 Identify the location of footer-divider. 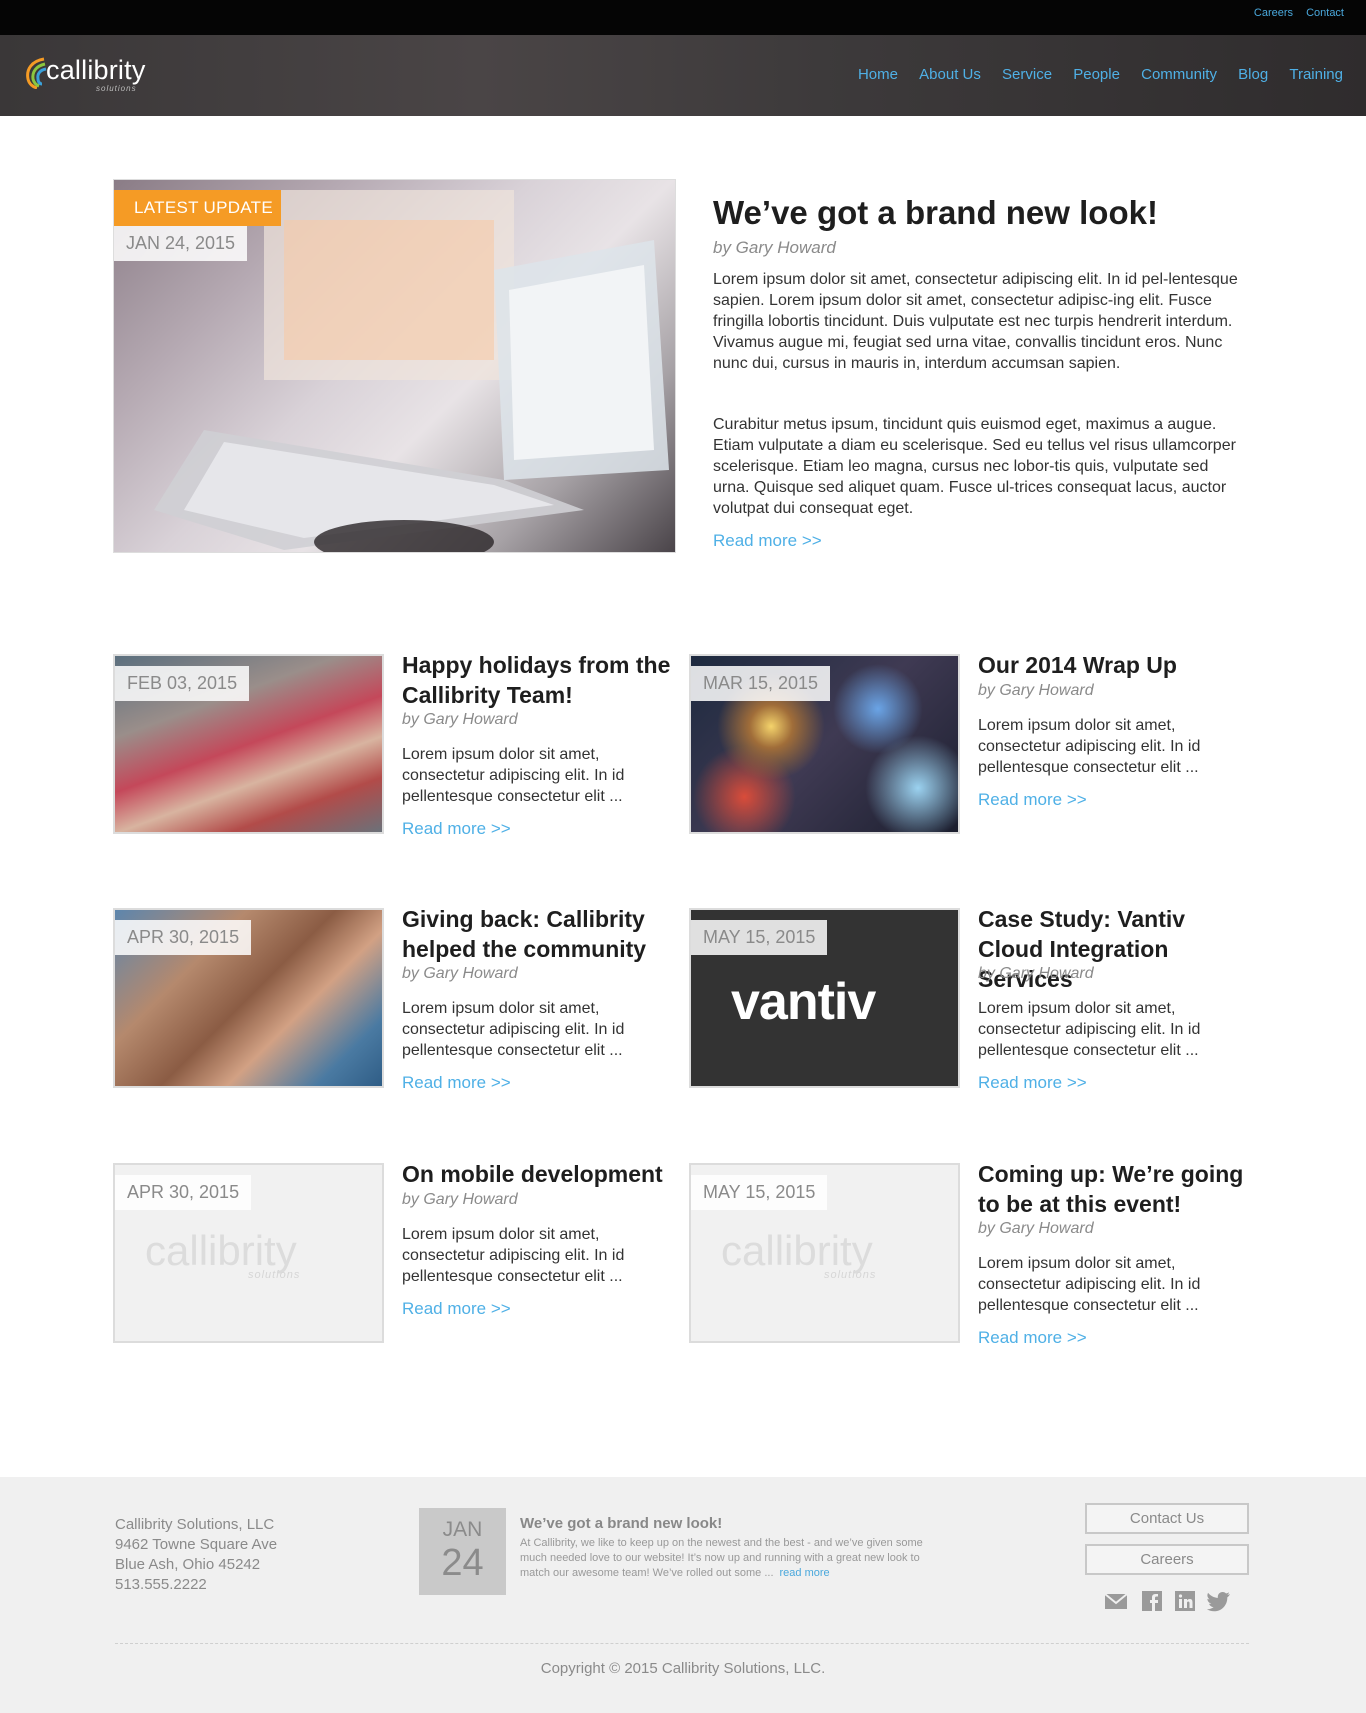
(682, 1643).